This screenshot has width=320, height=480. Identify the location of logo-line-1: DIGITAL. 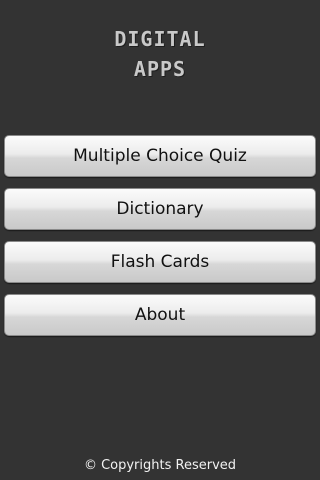
(160, 39).